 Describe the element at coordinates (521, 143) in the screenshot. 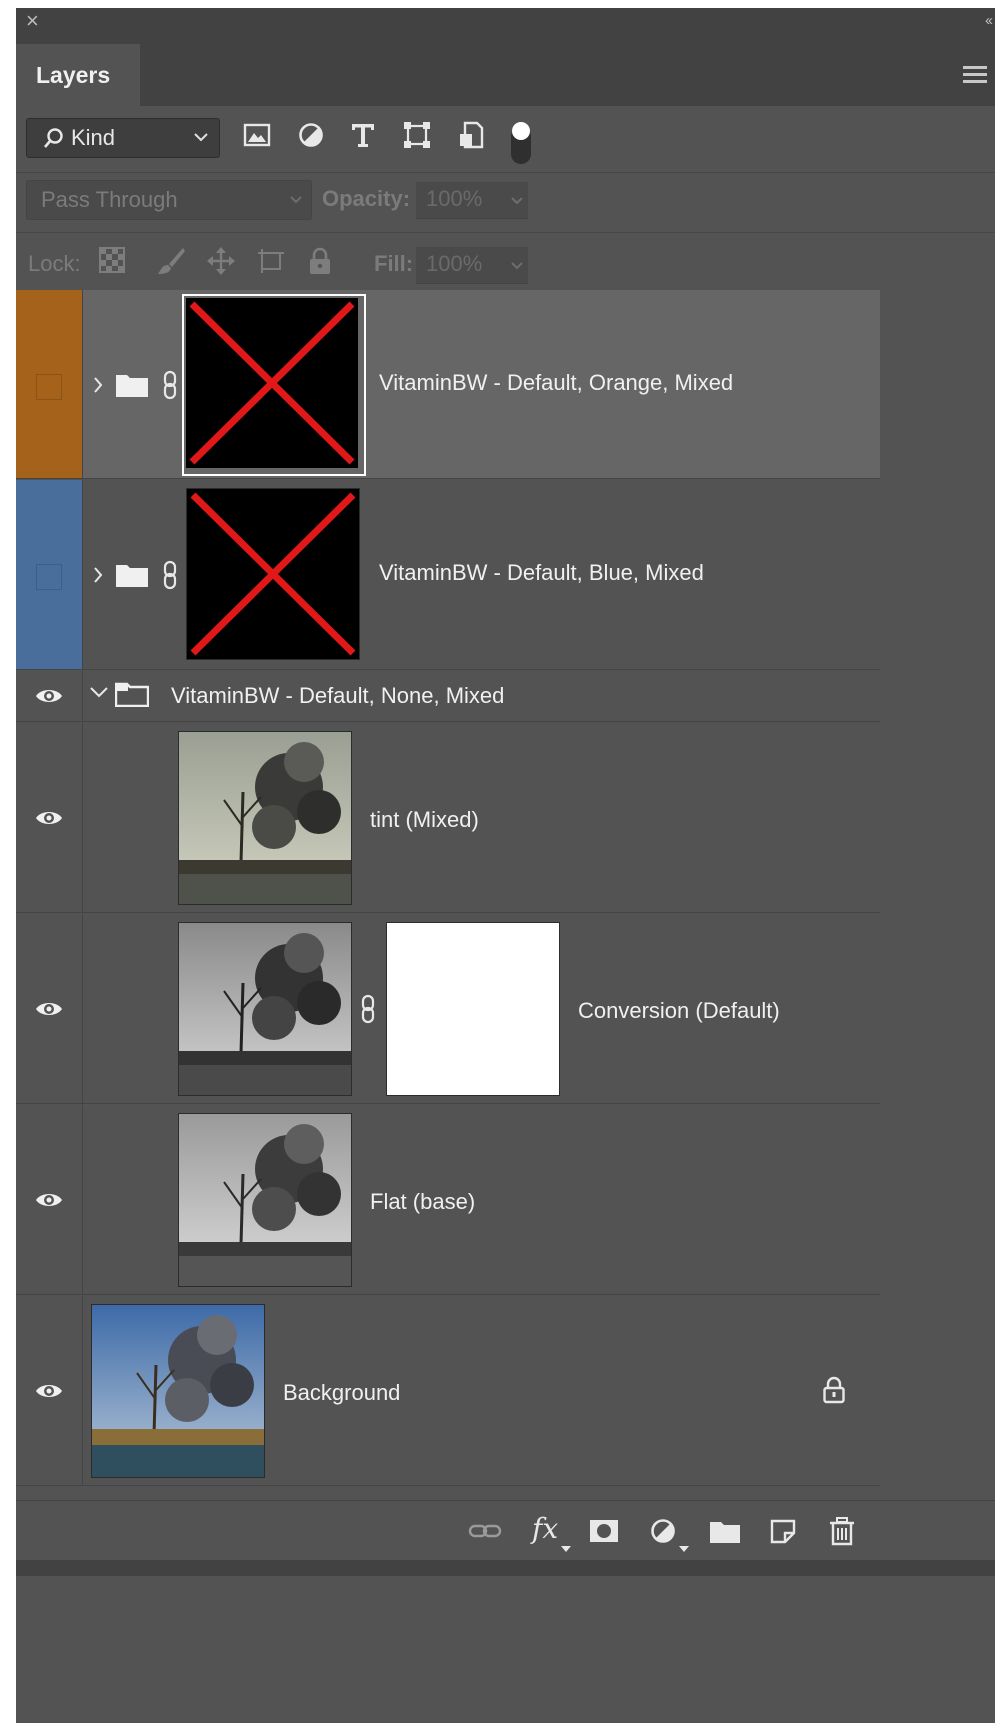

I see `filter-toggle` at that location.